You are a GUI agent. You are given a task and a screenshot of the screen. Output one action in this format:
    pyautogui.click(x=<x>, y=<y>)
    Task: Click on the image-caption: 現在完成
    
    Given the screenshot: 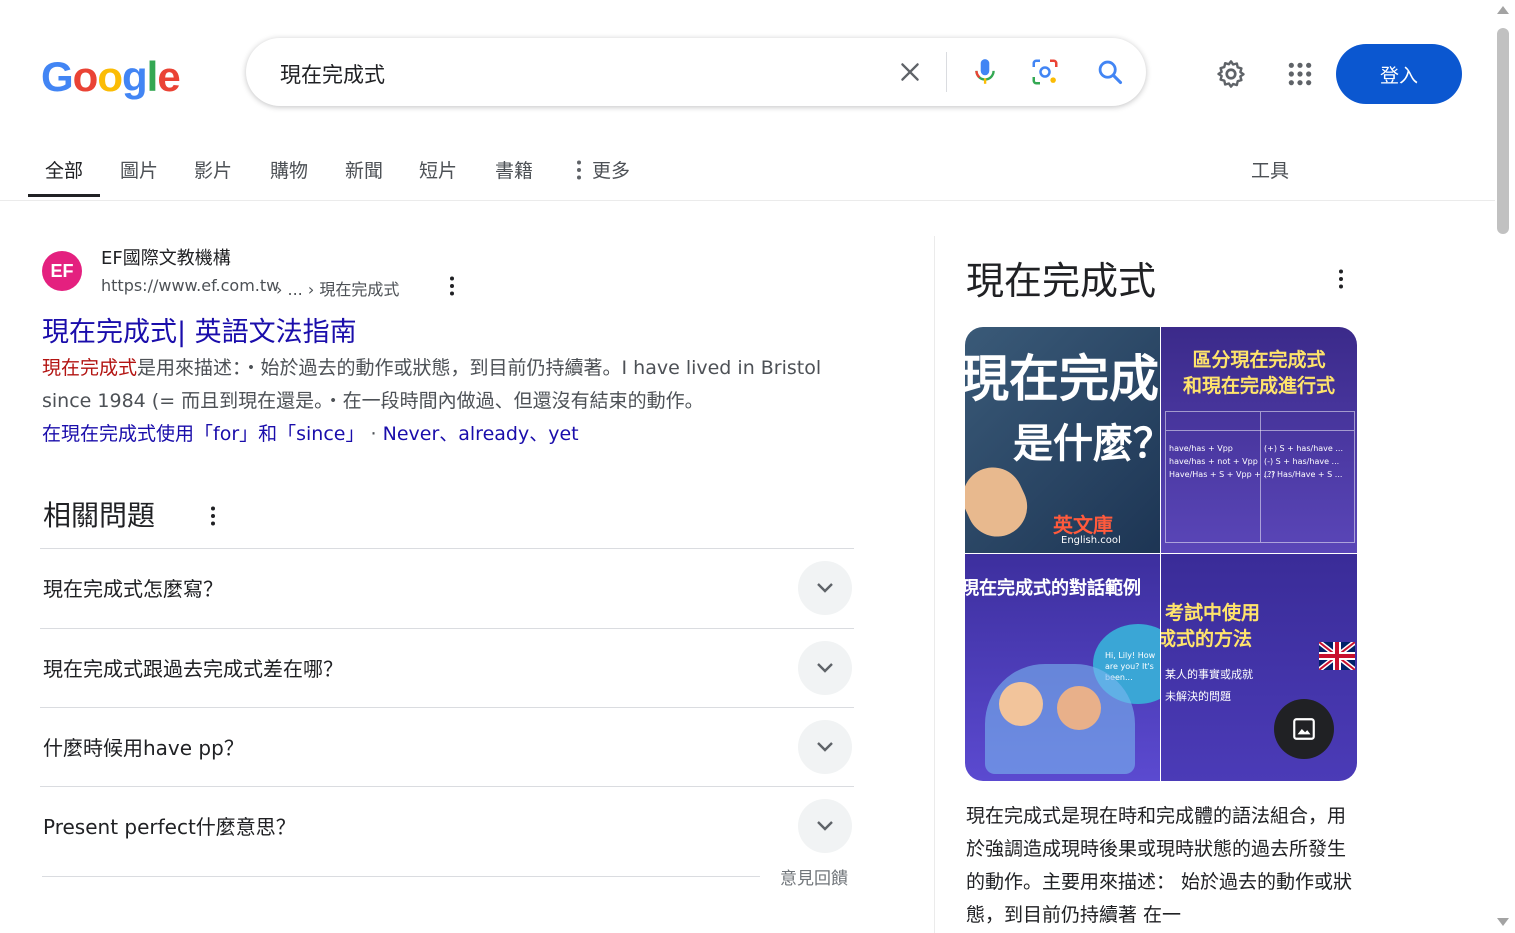 What is the action you would take?
    pyautogui.click(x=1062, y=379)
    